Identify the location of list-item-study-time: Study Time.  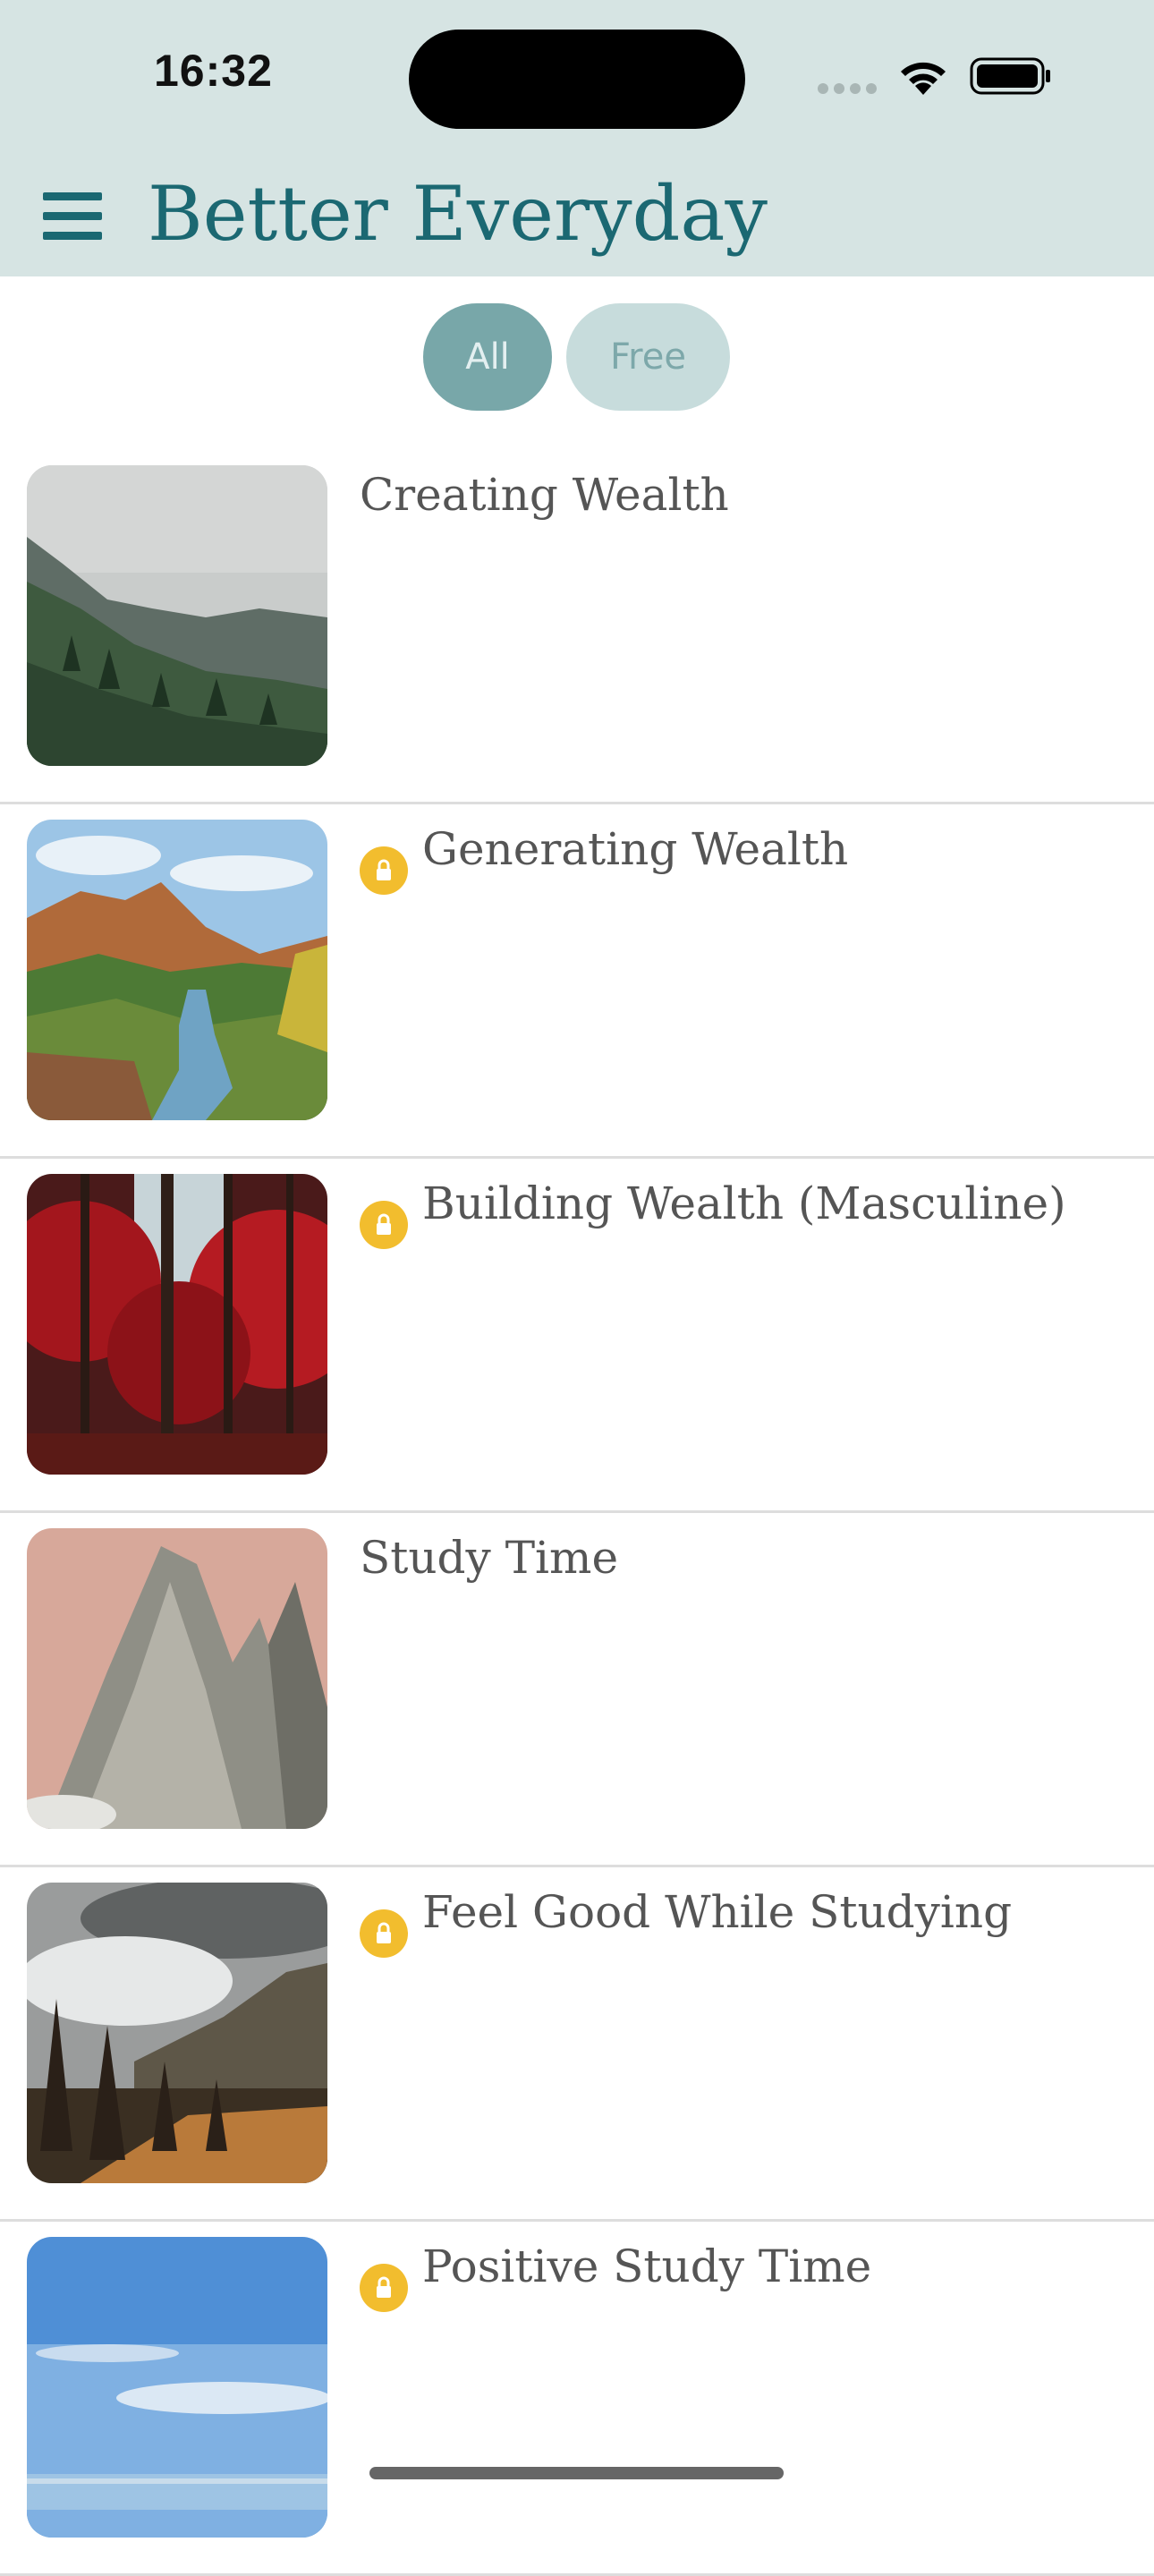
(577, 1688).